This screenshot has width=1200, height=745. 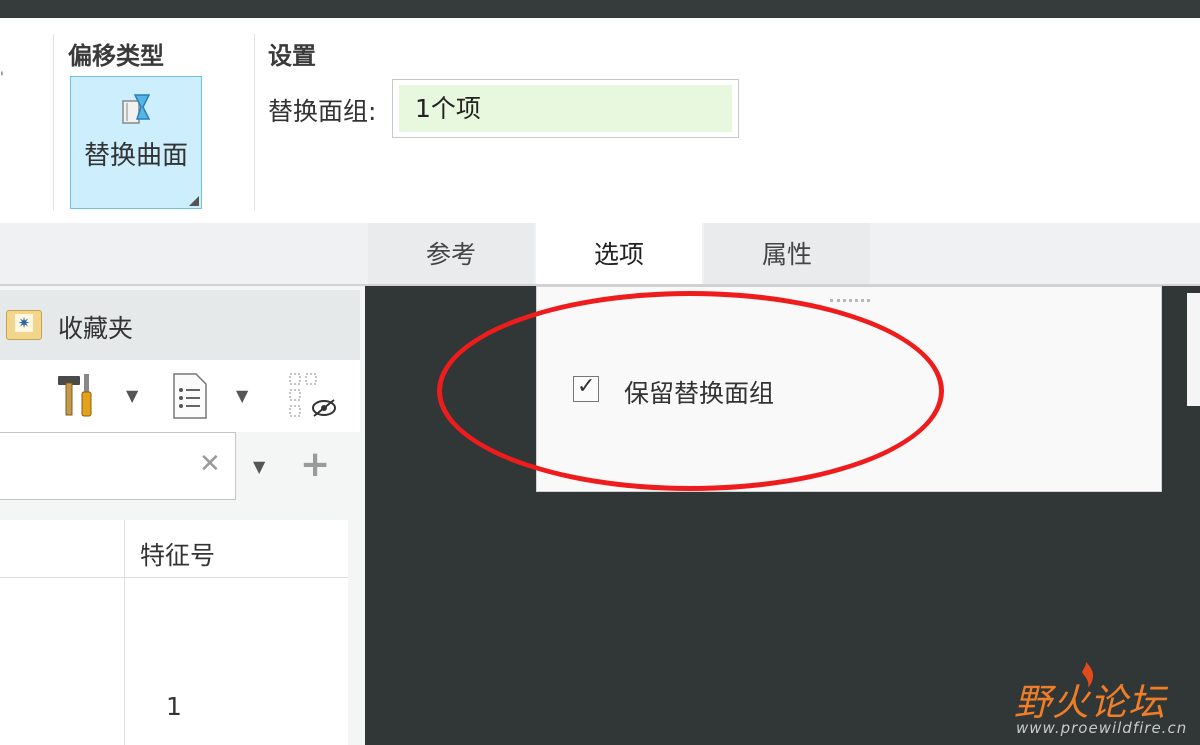 What do you see at coordinates (292, 56) in the screenshot?
I see `settings-group-title: 设置` at bounding box center [292, 56].